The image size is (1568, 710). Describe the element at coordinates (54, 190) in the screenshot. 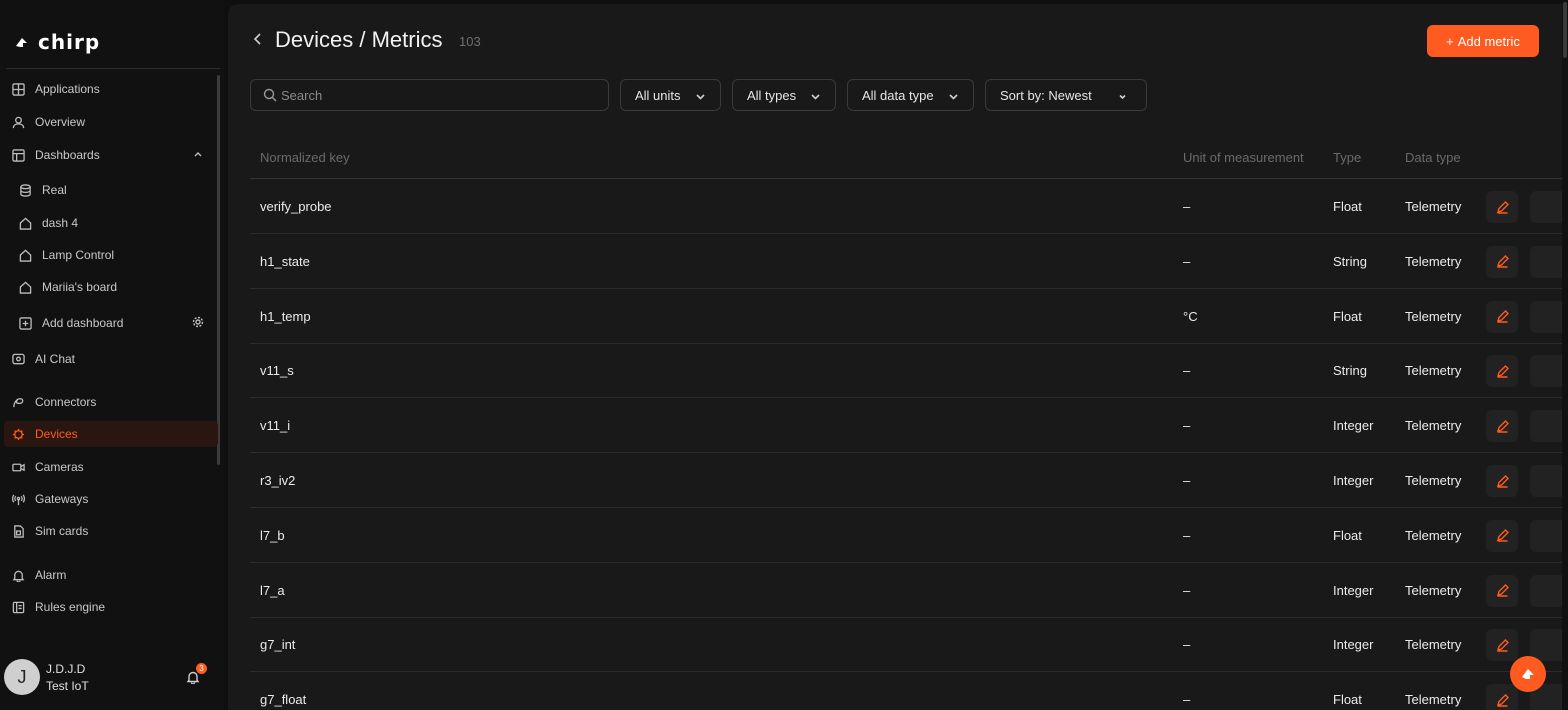

I see `sidebar-item-label: Real` at that location.